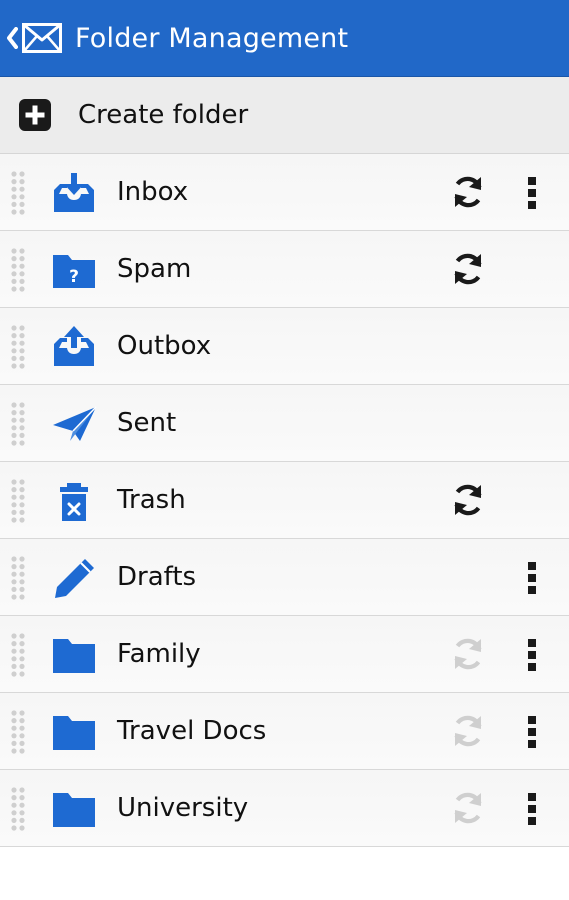 This screenshot has height=900, width=569. What do you see at coordinates (284, 192) in the screenshot?
I see `folder-row: Inbox` at bounding box center [284, 192].